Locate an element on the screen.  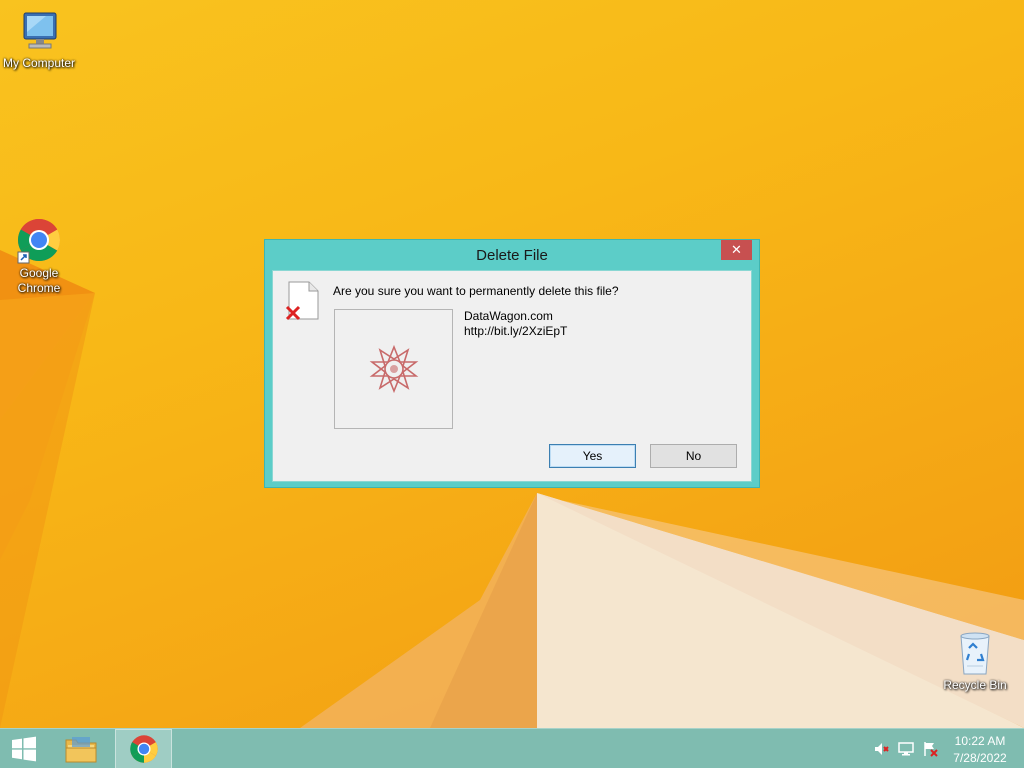
desktop-icon-label: My Computer is located at coordinates (39, 63).